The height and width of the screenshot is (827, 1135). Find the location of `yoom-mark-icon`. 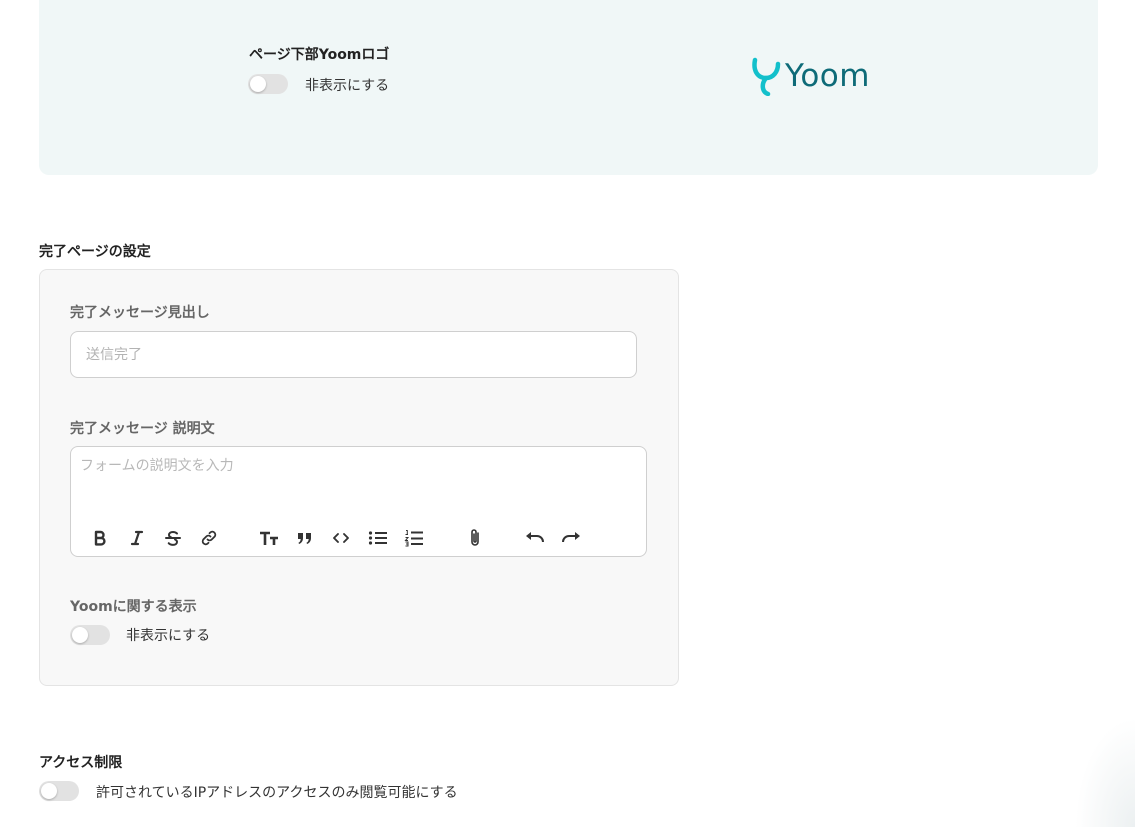

yoom-mark-icon is located at coordinates (766, 76).